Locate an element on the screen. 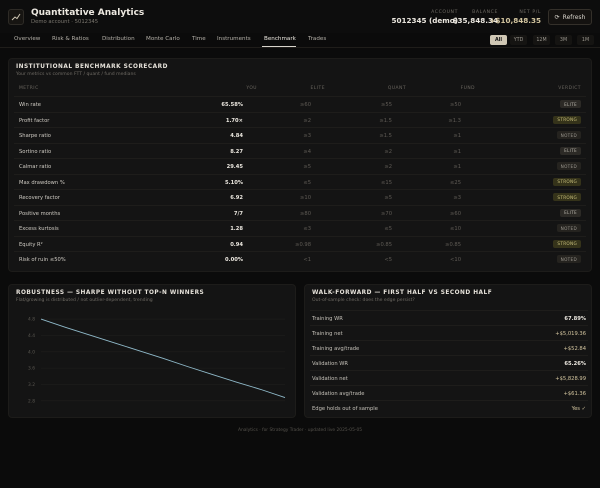 This screenshot has width=600, height=488. quant-value: ≤5 is located at coordinates (388, 229).